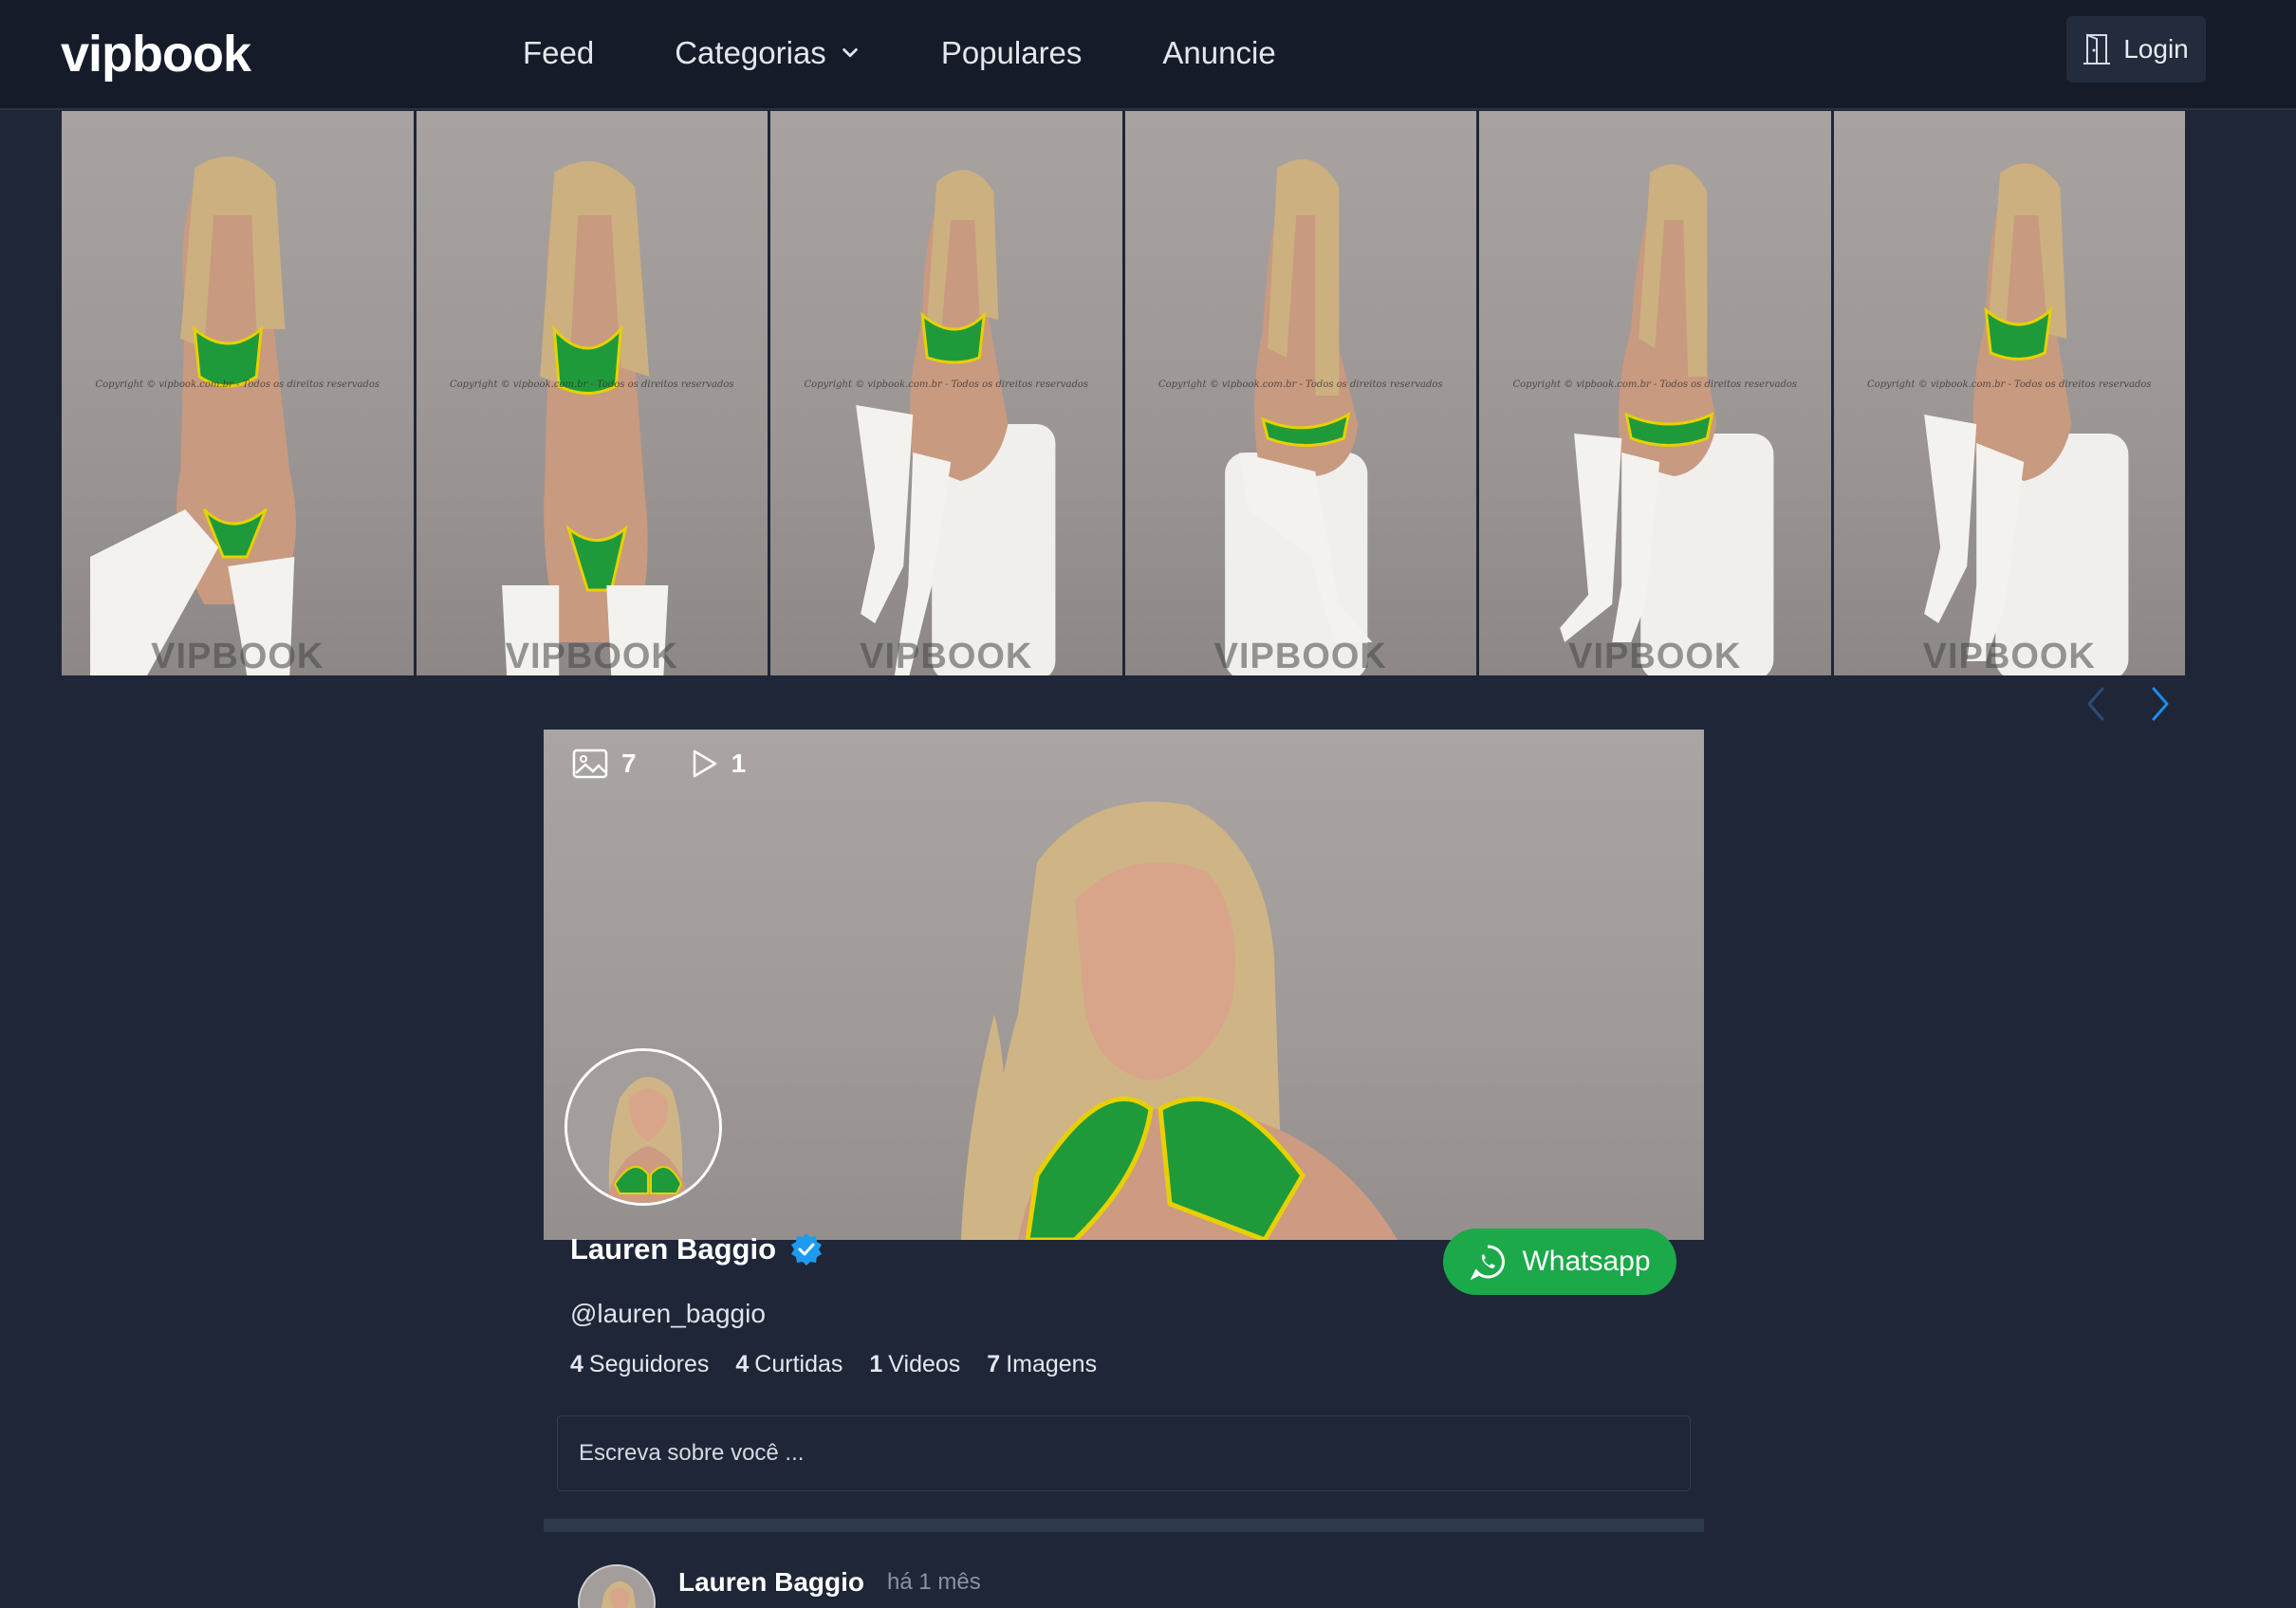  I want to click on post-avatar-image, so click(617, 1587).